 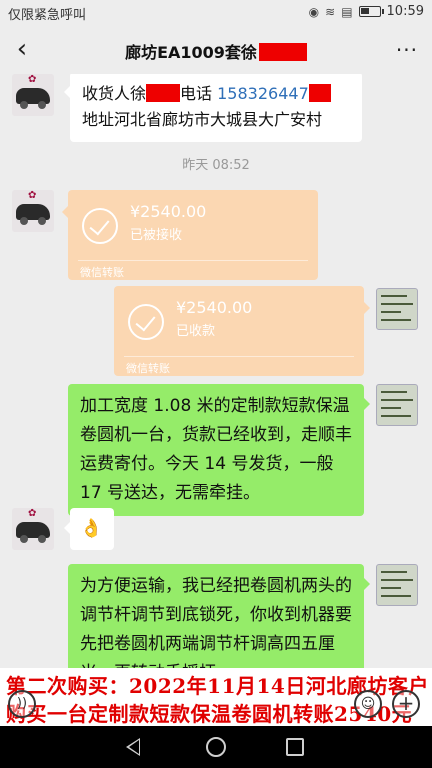 I want to click on status-bar: 仅限紧急呼叫 ◉ ≋ ▤ 10:59, so click(x=216, y=13).